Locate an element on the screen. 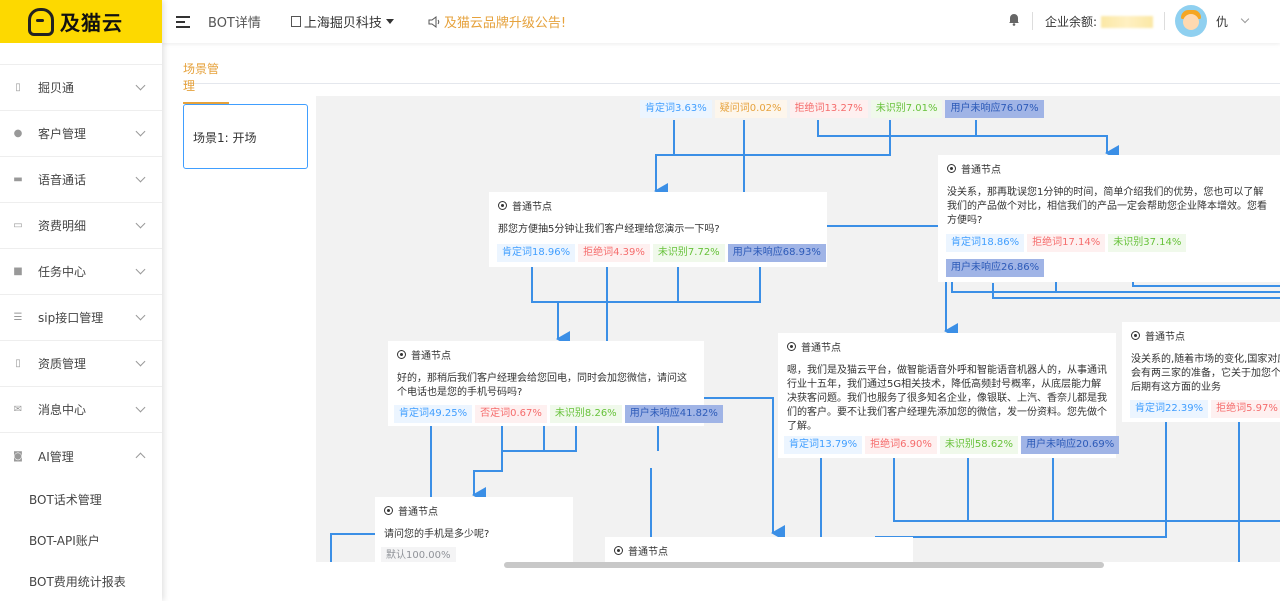 Image resolution: width=1280 pixels, height=601 pixels. notice-text: 及猫云品牌升级公告! is located at coordinates (505, 23).